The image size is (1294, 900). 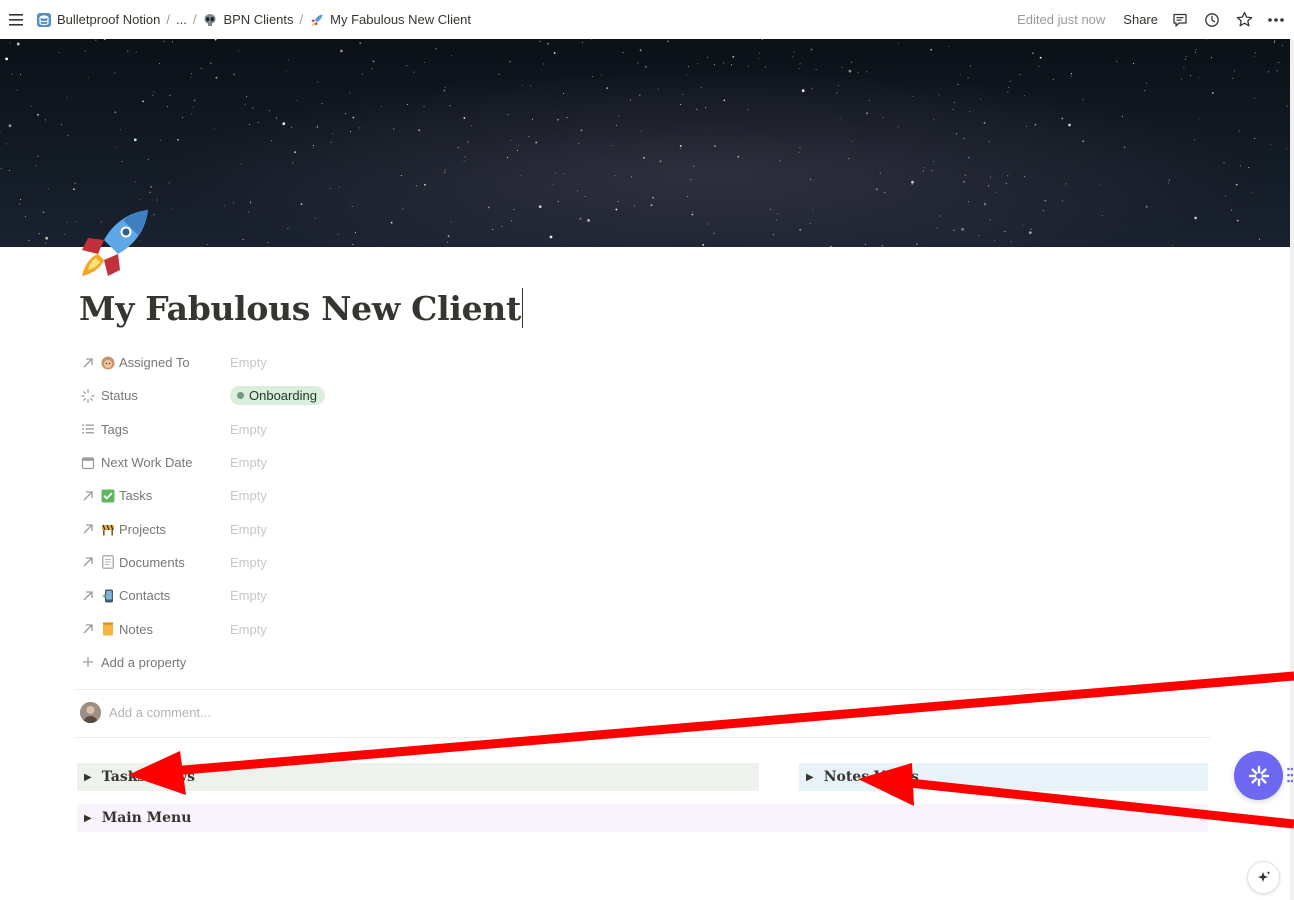 I want to click on property-name: Notes, so click(x=155, y=629).